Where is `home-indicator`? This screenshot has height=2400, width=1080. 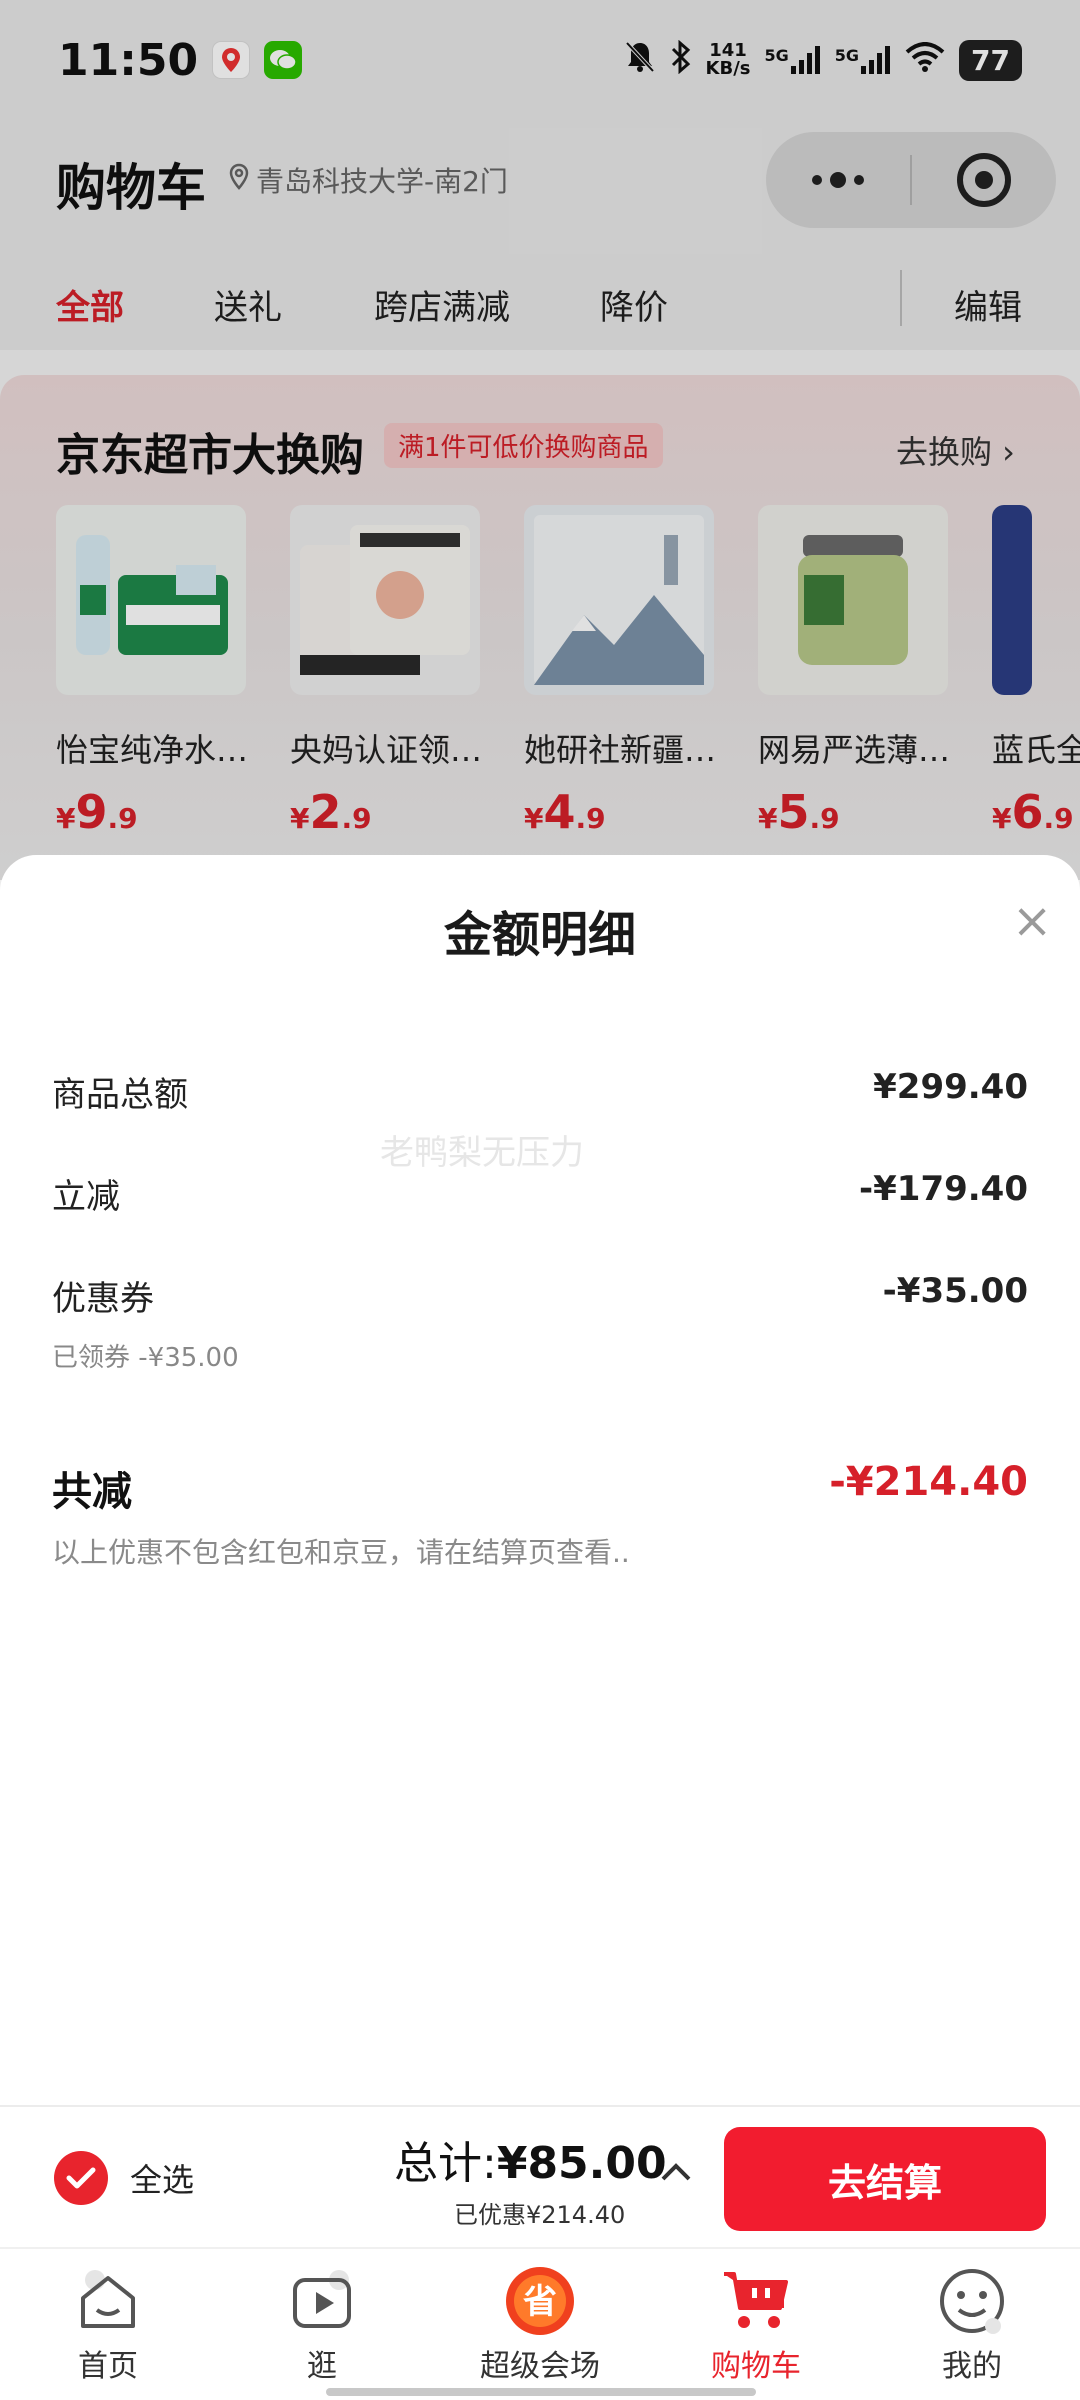
home-indicator is located at coordinates (541, 2392).